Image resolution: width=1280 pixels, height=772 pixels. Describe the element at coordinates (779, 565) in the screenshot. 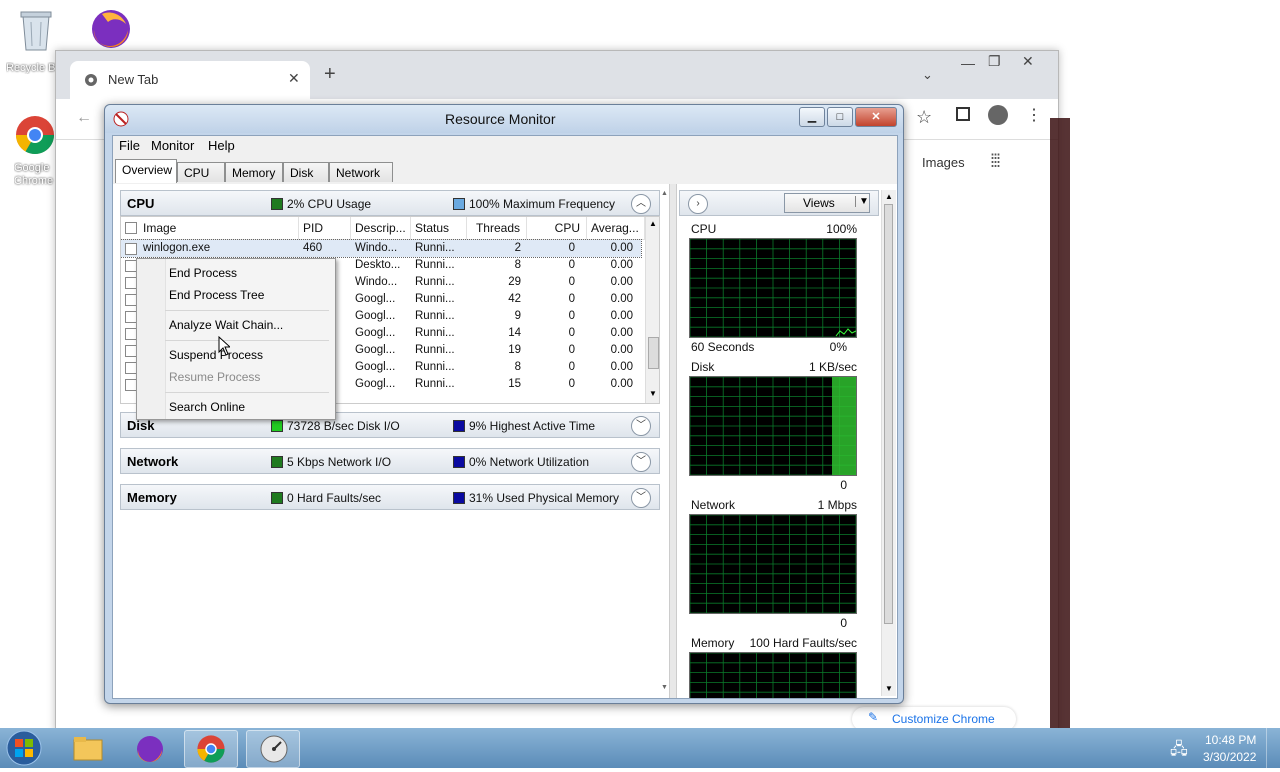

I see `graph-panel: Network 1 Mbps 0` at that location.